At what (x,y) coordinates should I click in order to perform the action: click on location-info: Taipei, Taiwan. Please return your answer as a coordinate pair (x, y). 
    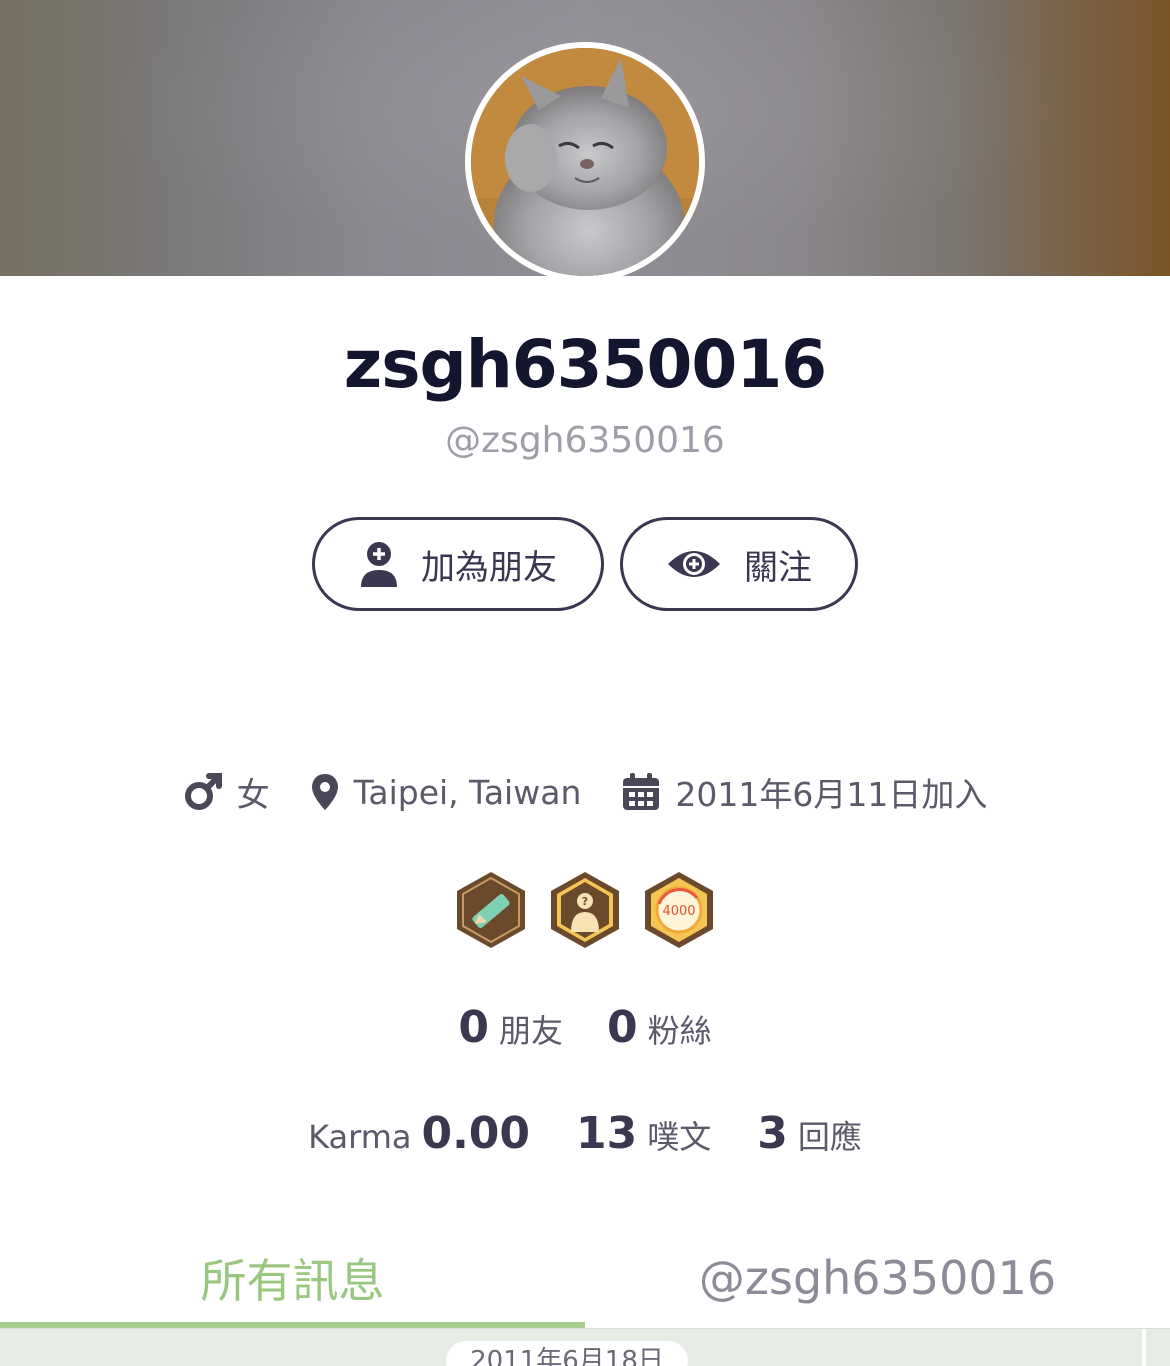
    Looking at the image, I should click on (446, 792).